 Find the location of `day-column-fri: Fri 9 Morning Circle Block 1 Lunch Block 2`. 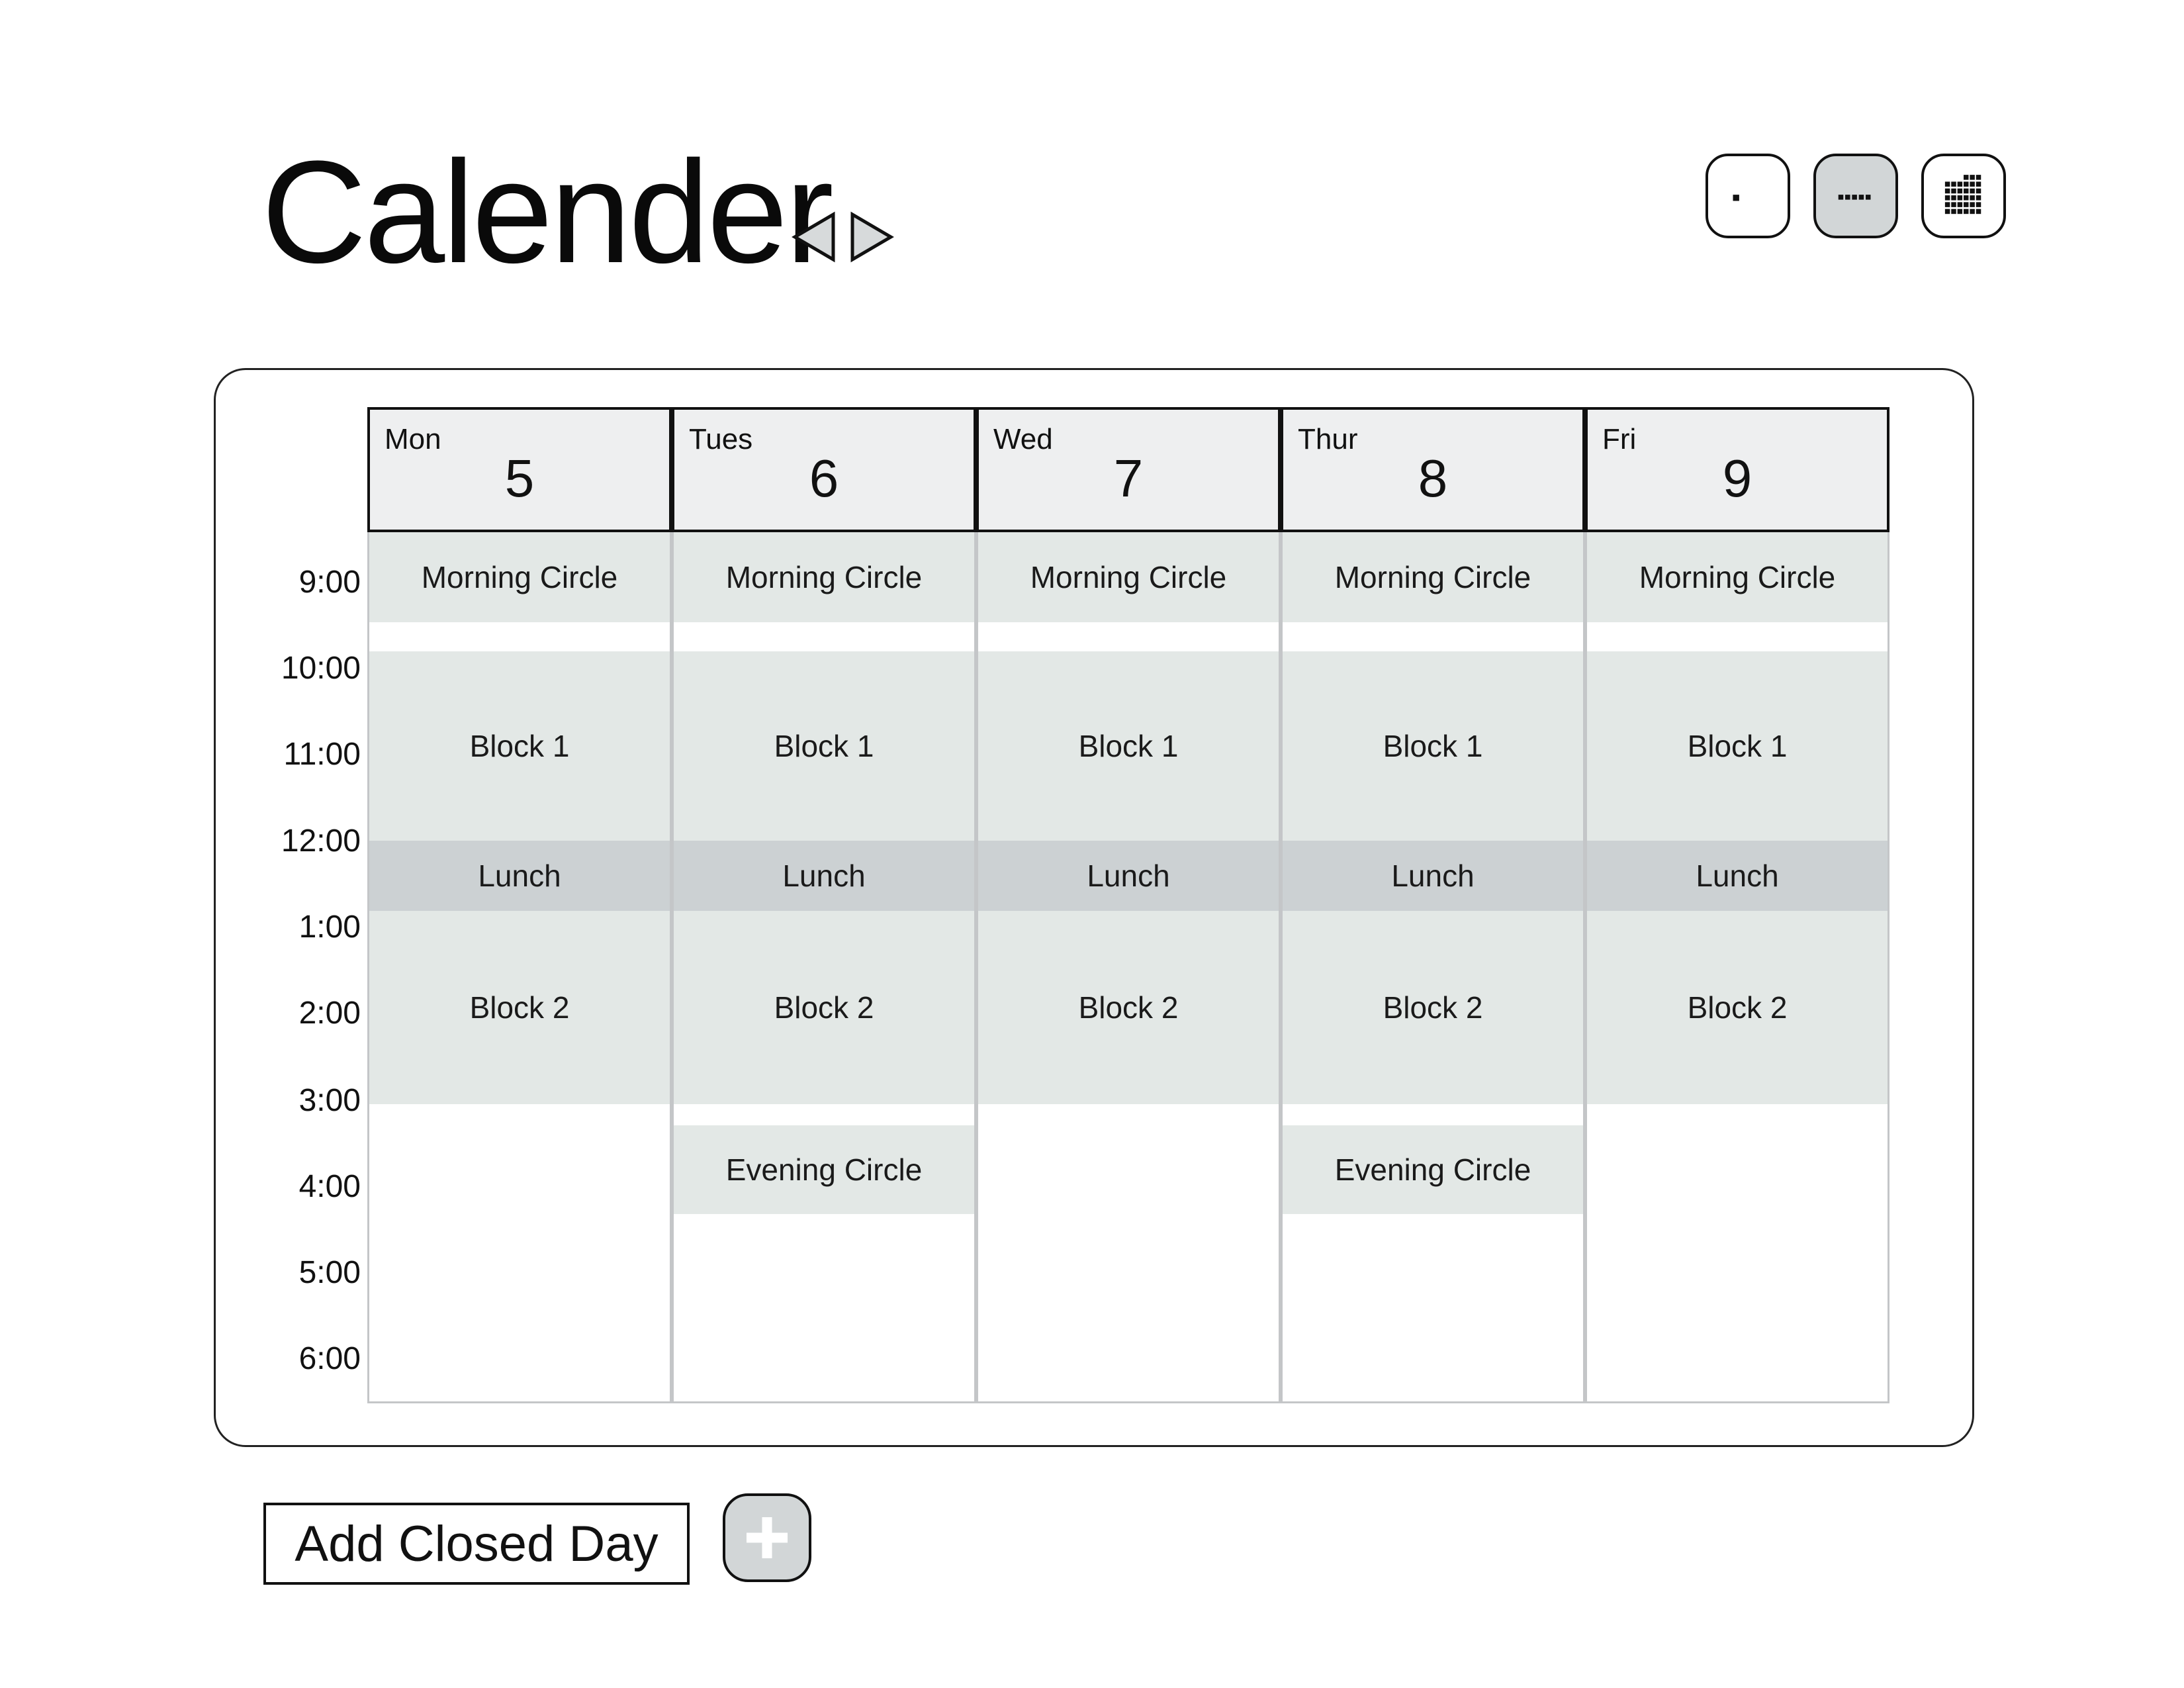

day-column-fri: Fri 9 Morning Circle Block 1 Lunch Block 2 is located at coordinates (1737, 905).